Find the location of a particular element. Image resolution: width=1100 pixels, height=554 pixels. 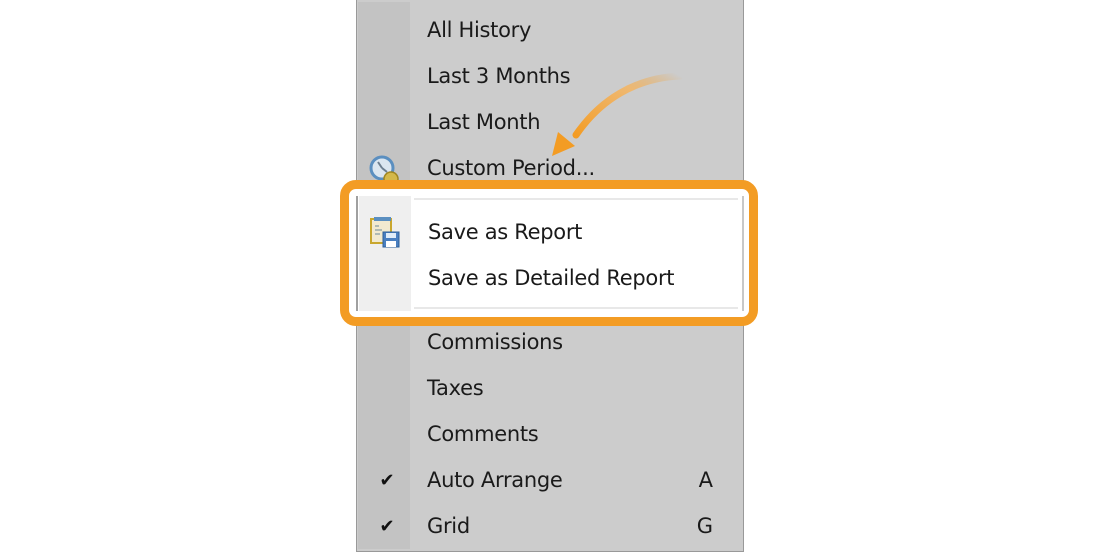

menu-item-save-as-detailed-report: Save as Detailed Report is located at coordinates (551, 278).